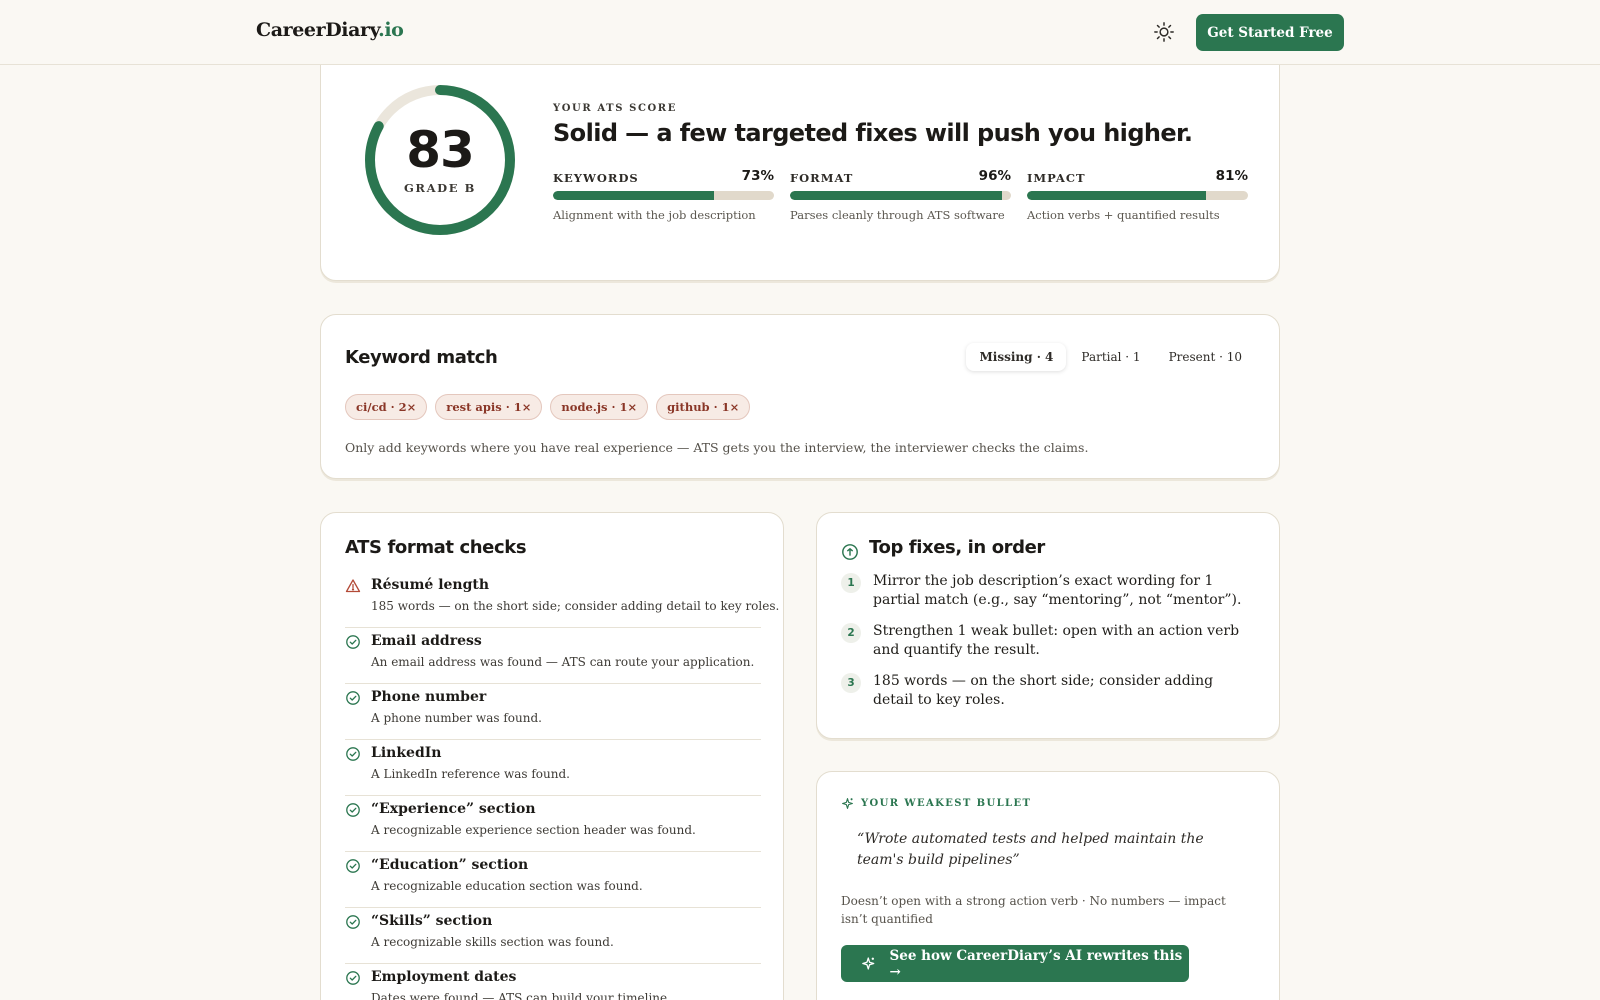  I want to click on metric-percent: 73%, so click(757, 176).